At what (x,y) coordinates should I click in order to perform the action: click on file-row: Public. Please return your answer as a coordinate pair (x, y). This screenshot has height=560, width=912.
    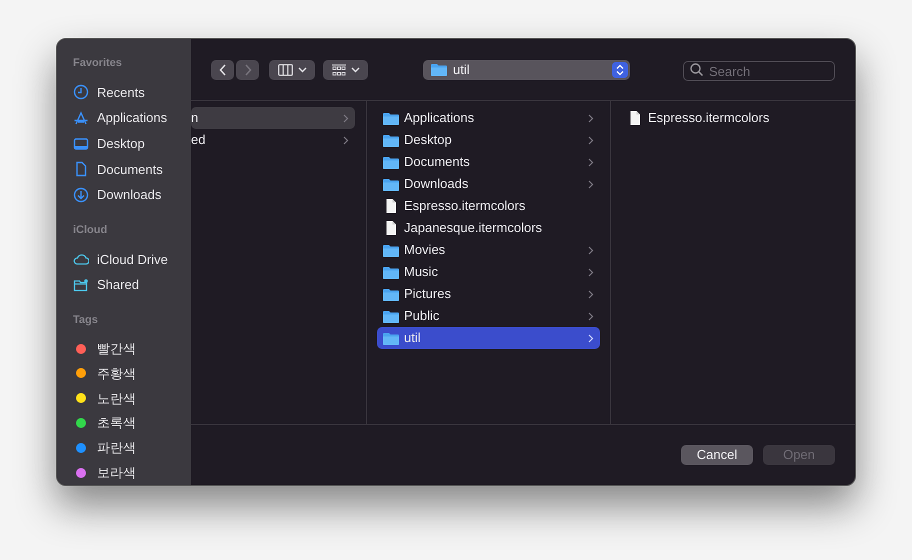
    Looking at the image, I should click on (488, 316).